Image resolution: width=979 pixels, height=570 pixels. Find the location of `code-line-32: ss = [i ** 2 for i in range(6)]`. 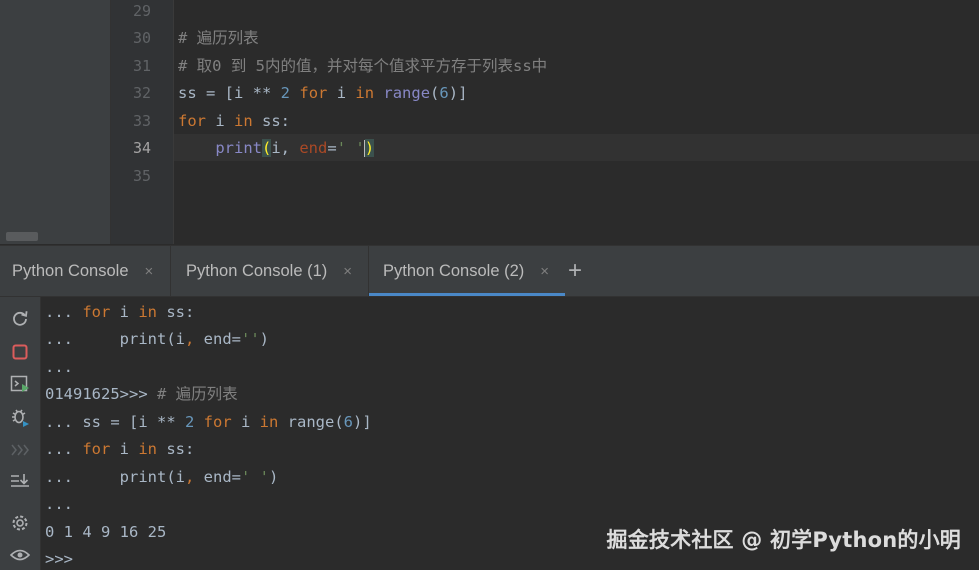

code-line-32: ss = [i ** 2 for i in range(6)] is located at coordinates (322, 93).